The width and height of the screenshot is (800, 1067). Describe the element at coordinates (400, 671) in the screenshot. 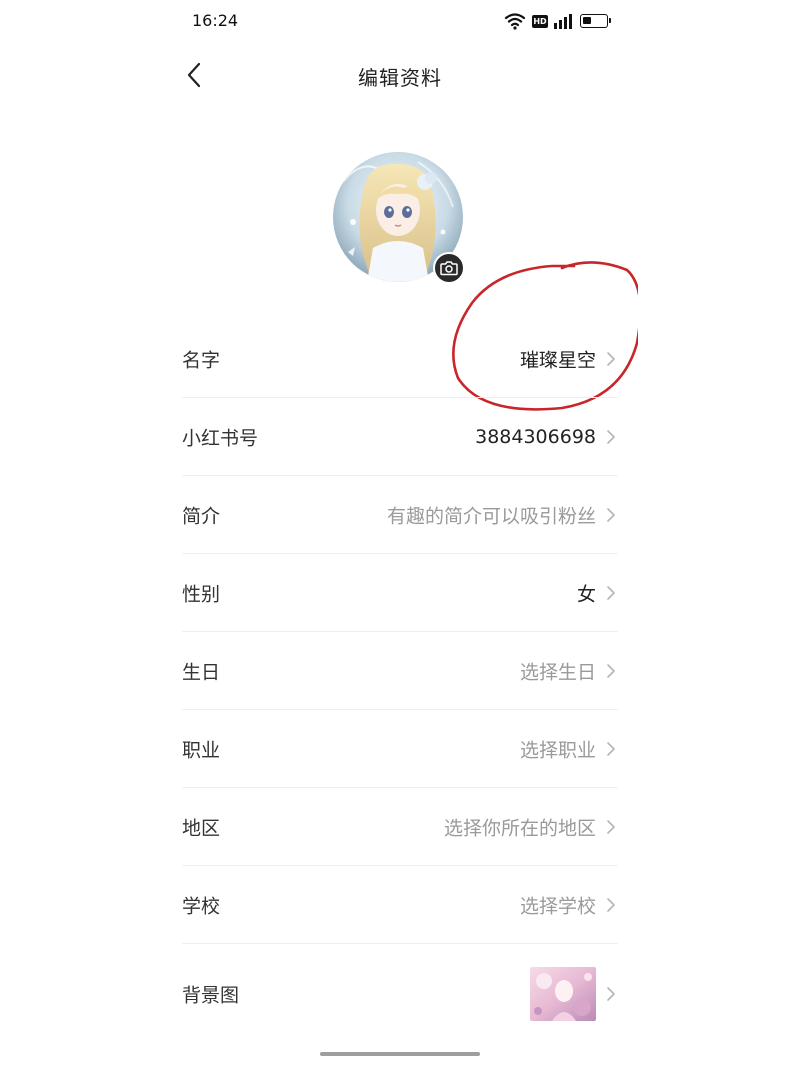

I see `field-row-birthday: 生日 选择生日` at that location.